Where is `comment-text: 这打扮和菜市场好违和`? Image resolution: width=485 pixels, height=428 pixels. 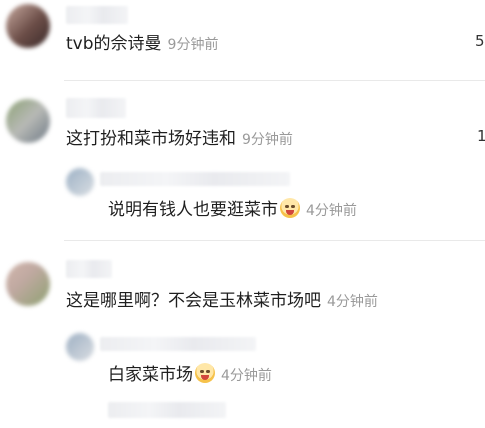
comment-text: 这打扮和菜市场好违和 is located at coordinates (151, 139).